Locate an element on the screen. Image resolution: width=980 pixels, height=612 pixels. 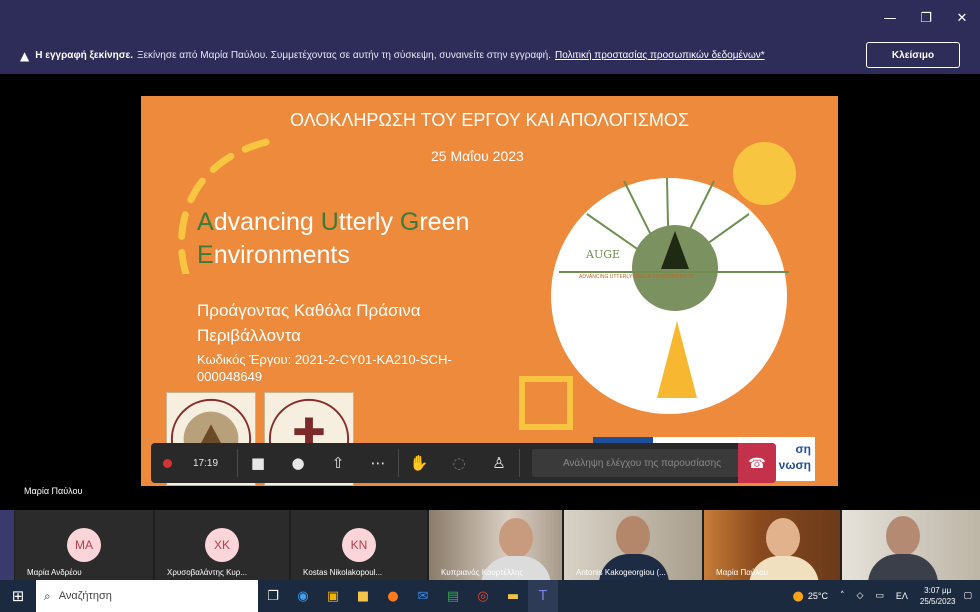
participant-video-tile: Κυπριανός Κουρτέλλης is located at coordinates (495, 545).